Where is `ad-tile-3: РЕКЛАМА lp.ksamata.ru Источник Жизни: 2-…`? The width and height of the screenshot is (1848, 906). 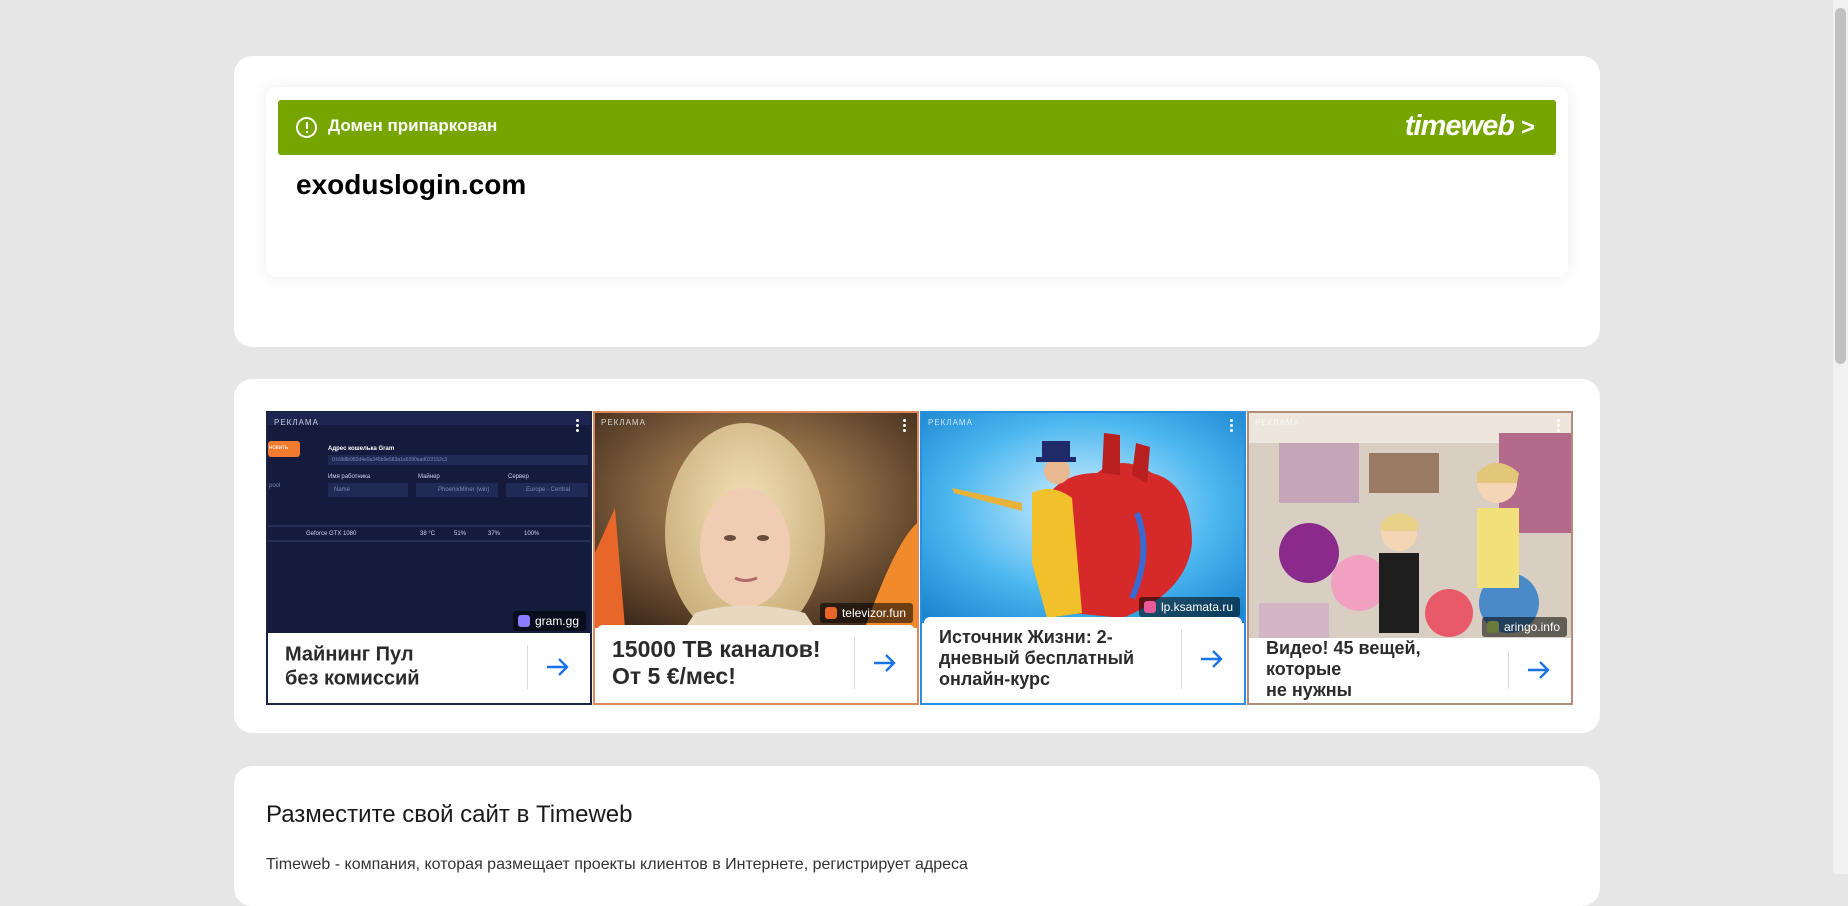
ad-tile-3: РЕКЛАМА lp.ksamata.ru Источник Жизни: 2-… is located at coordinates (1083, 558).